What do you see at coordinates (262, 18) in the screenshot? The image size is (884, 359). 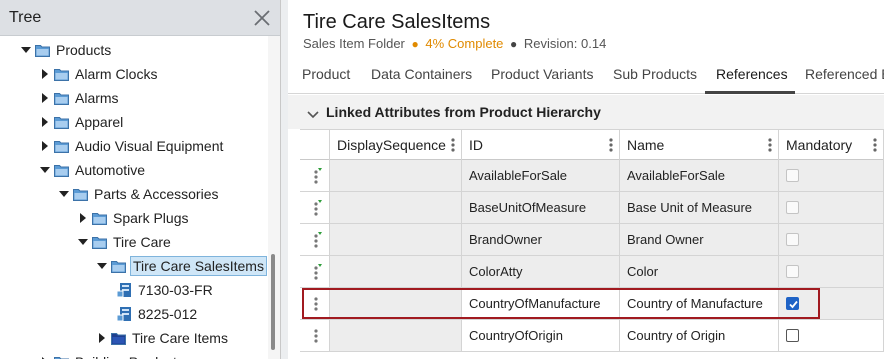 I see `close-icon` at bounding box center [262, 18].